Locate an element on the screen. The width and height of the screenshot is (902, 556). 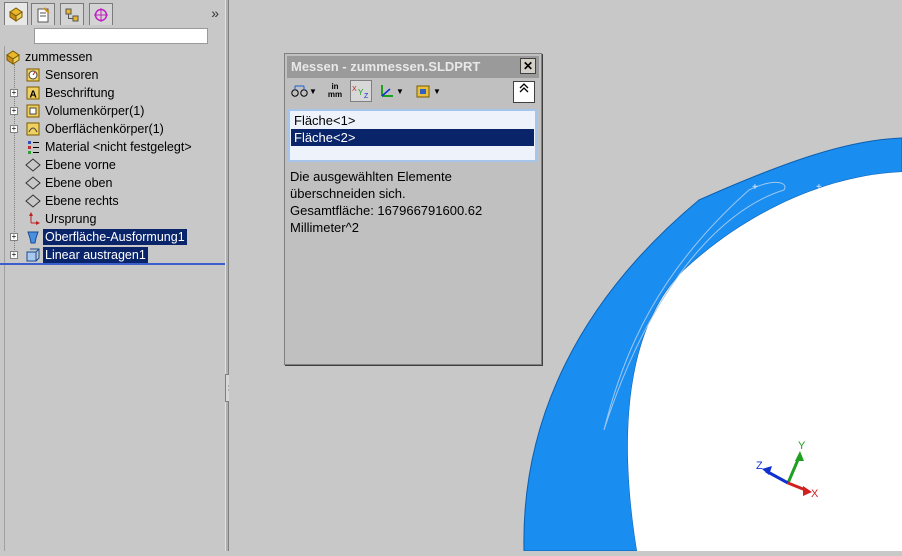
tab-feature-manager is located at coordinates (16, 13).